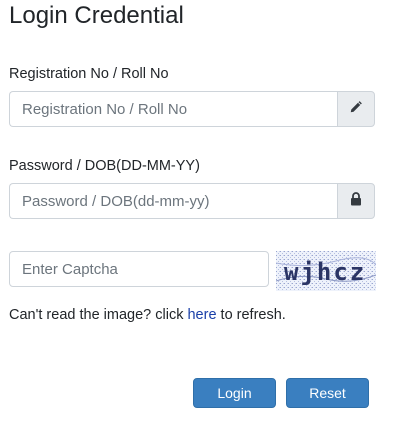  I want to click on registration-input-group, so click(192, 109).